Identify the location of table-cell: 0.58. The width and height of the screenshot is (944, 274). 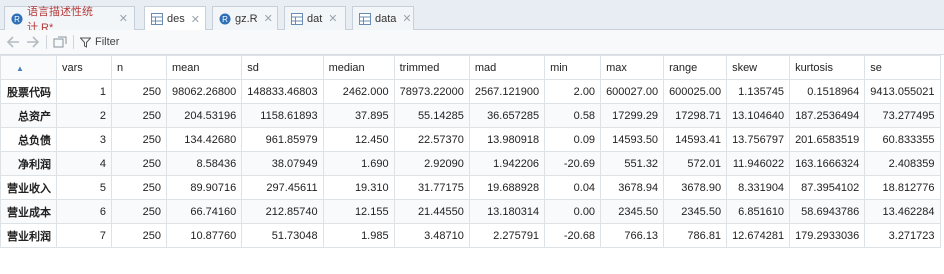
(573, 115).